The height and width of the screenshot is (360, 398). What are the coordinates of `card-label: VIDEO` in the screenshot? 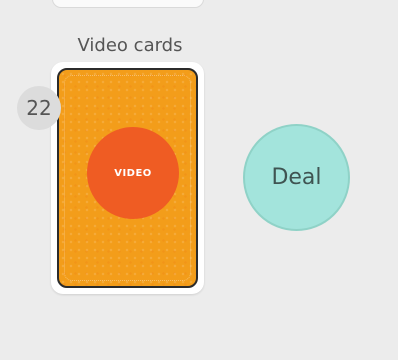 It's located at (133, 173).